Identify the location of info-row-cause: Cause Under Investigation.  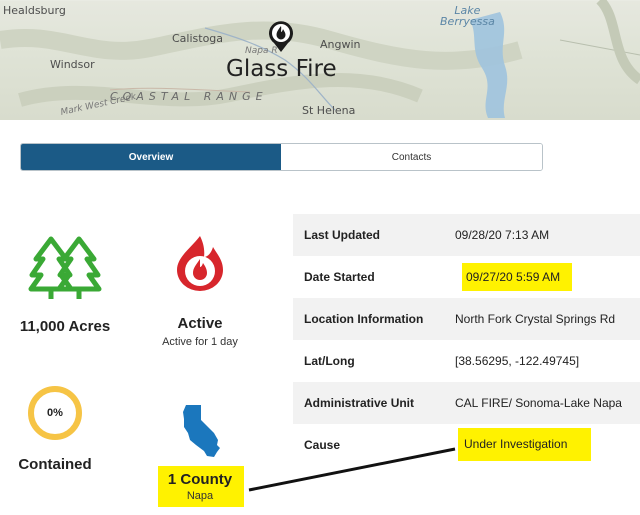
(466, 445).